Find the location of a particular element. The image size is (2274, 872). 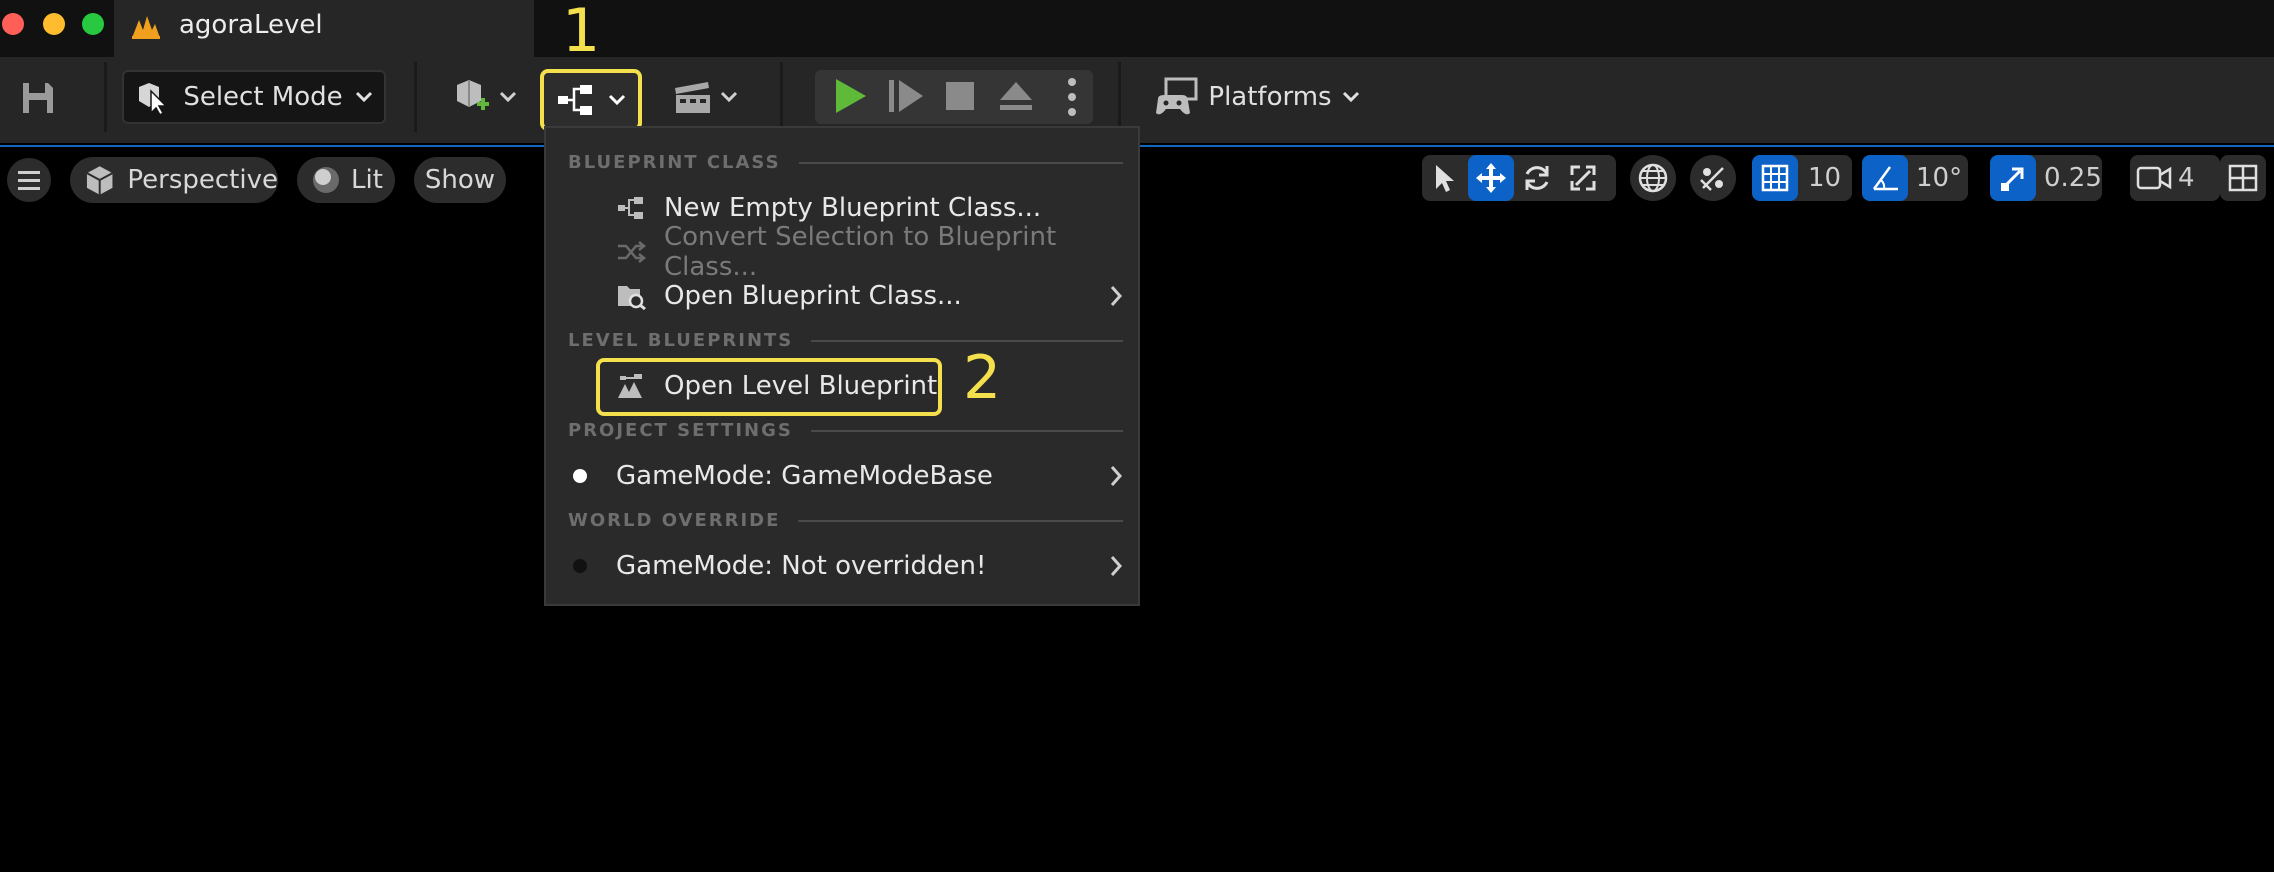

platforms-dropdown: Platforms is located at coordinates (1258, 97).